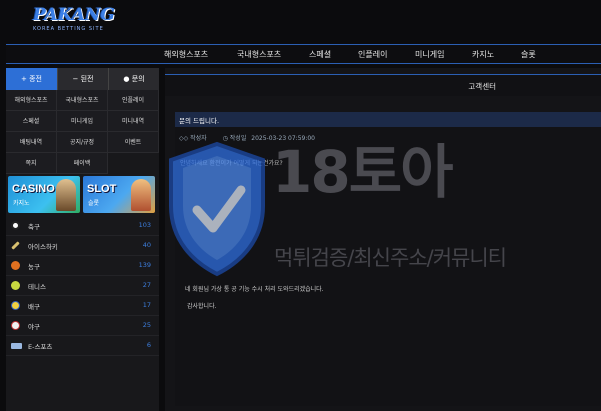 The image size is (601, 411). Describe the element at coordinates (186, 54) in the screenshot. I see `nav-item-overseas-sports: 해외형스포츠` at that location.